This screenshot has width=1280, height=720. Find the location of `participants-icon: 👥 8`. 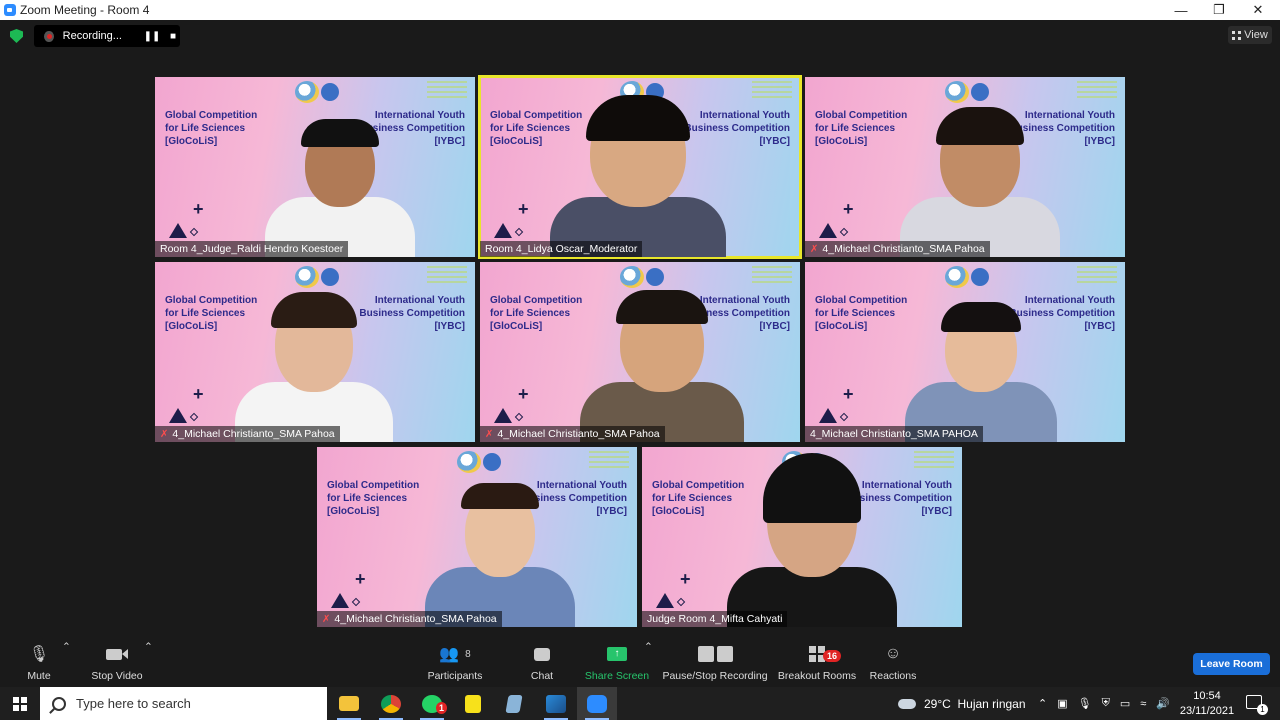

participants-icon: 👥 8 is located at coordinates (455, 654).